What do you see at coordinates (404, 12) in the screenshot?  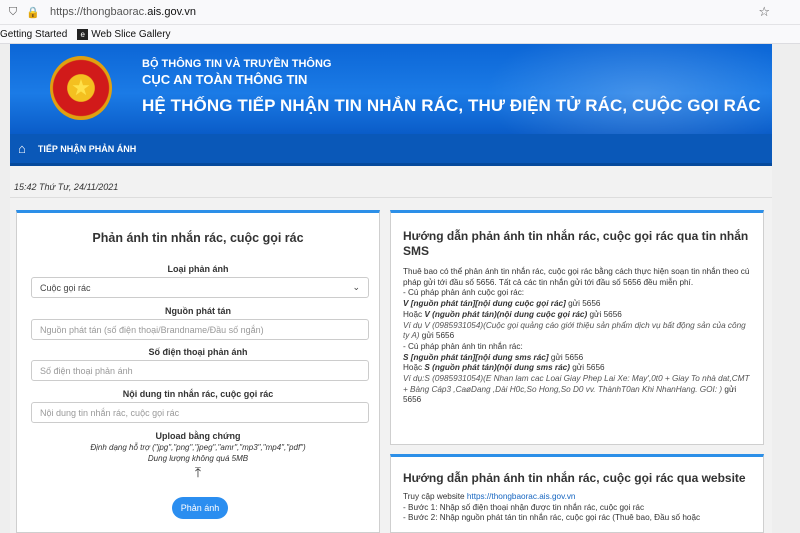 I see `address-bar: https://thongbaorac.ais.gov.vn` at bounding box center [404, 12].